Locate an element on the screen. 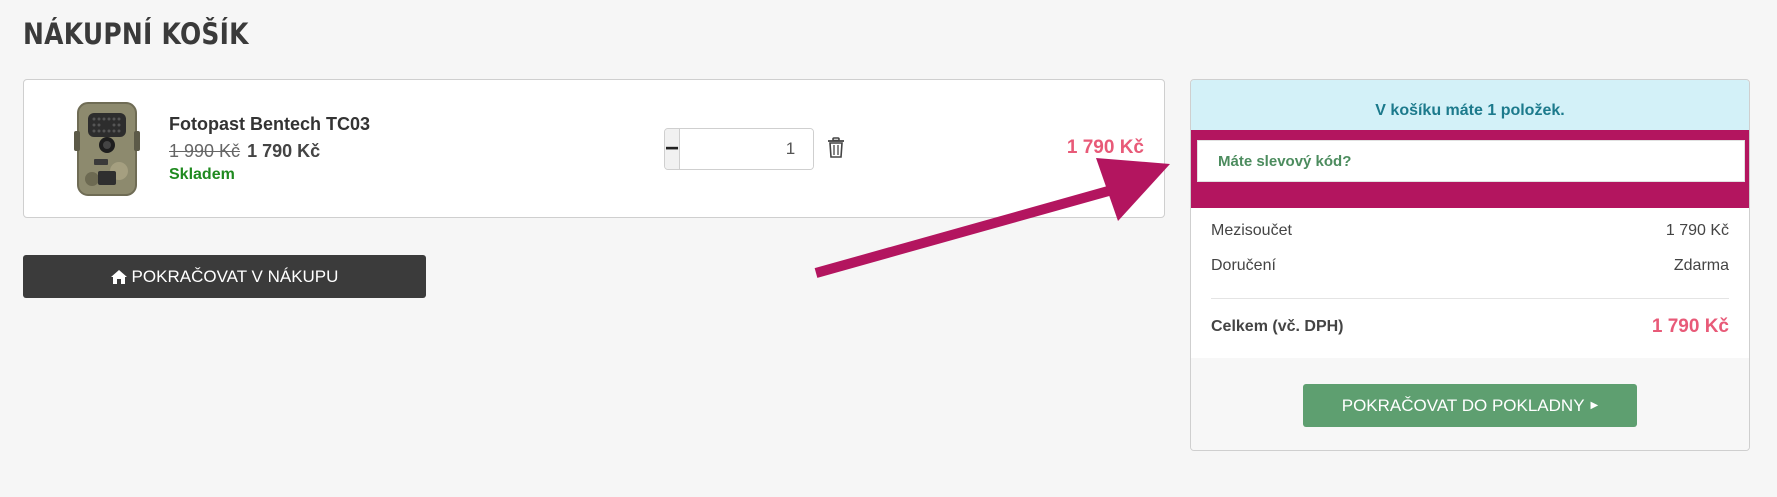 The width and height of the screenshot is (1777, 497). subtotal-label: Mezisoučet is located at coordinates (1251, 230).